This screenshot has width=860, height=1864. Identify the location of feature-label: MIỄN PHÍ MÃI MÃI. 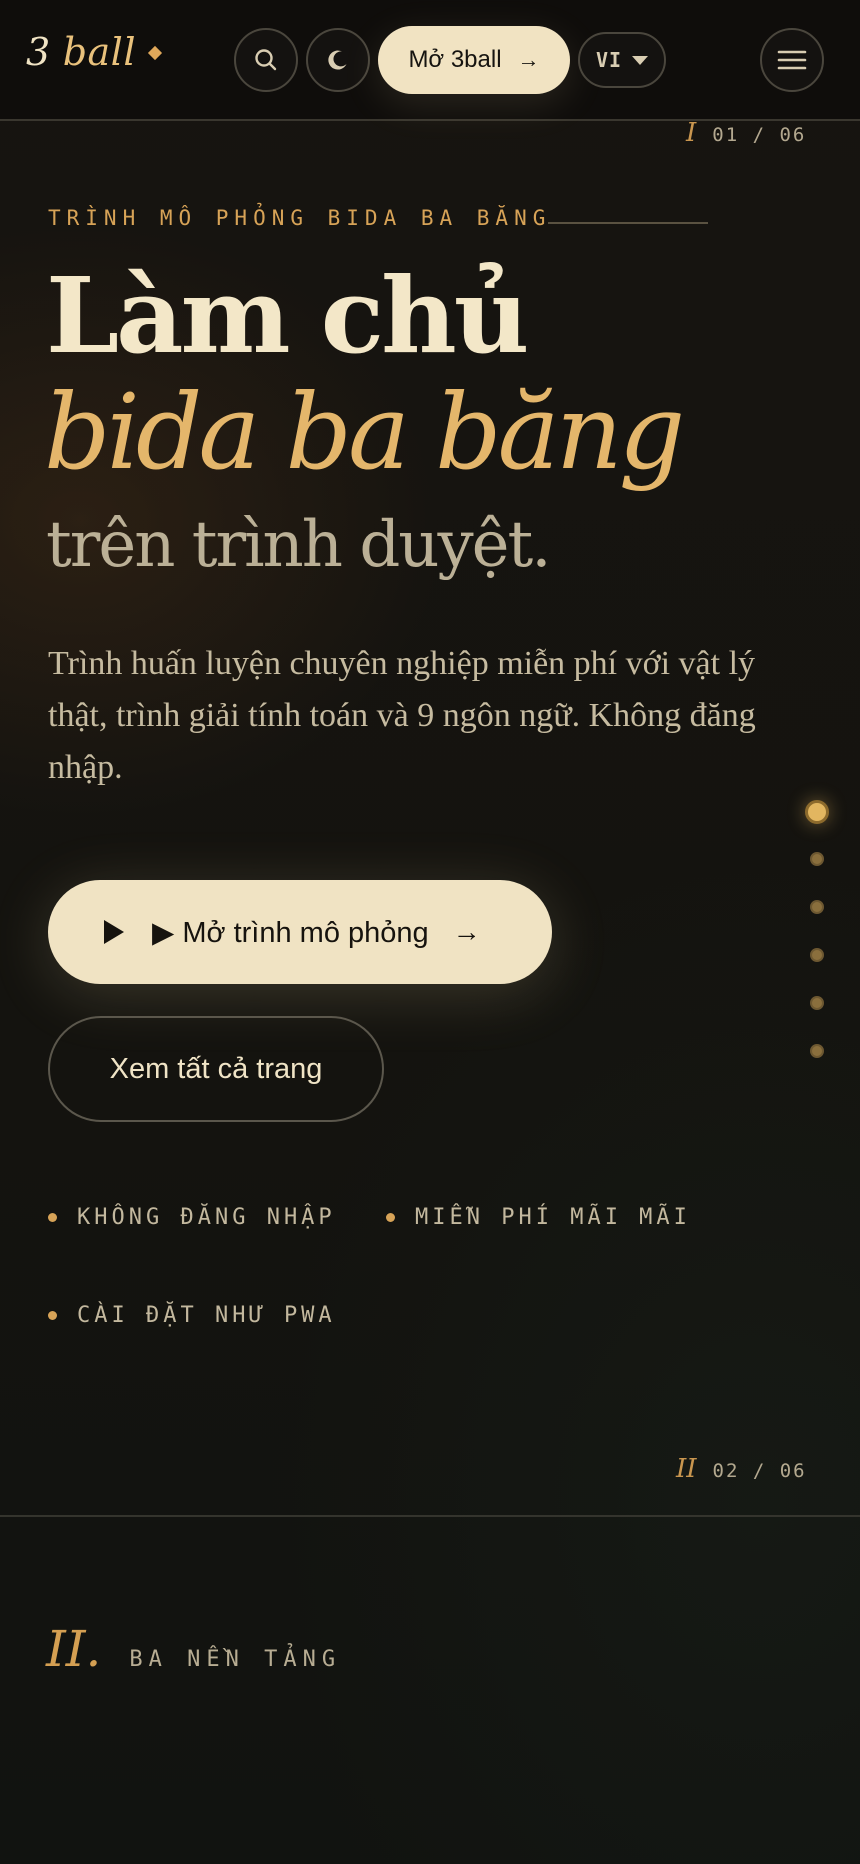
(553, 1217).